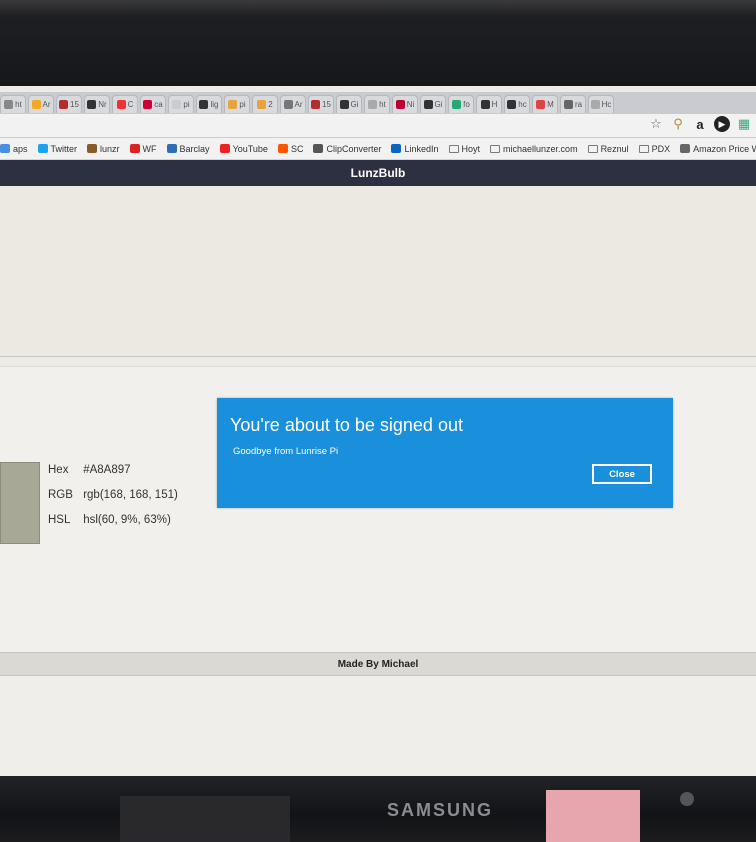  Describe the element at coordinates (545, 104) in the screenshot. I see `browser-tab: M` at that location.